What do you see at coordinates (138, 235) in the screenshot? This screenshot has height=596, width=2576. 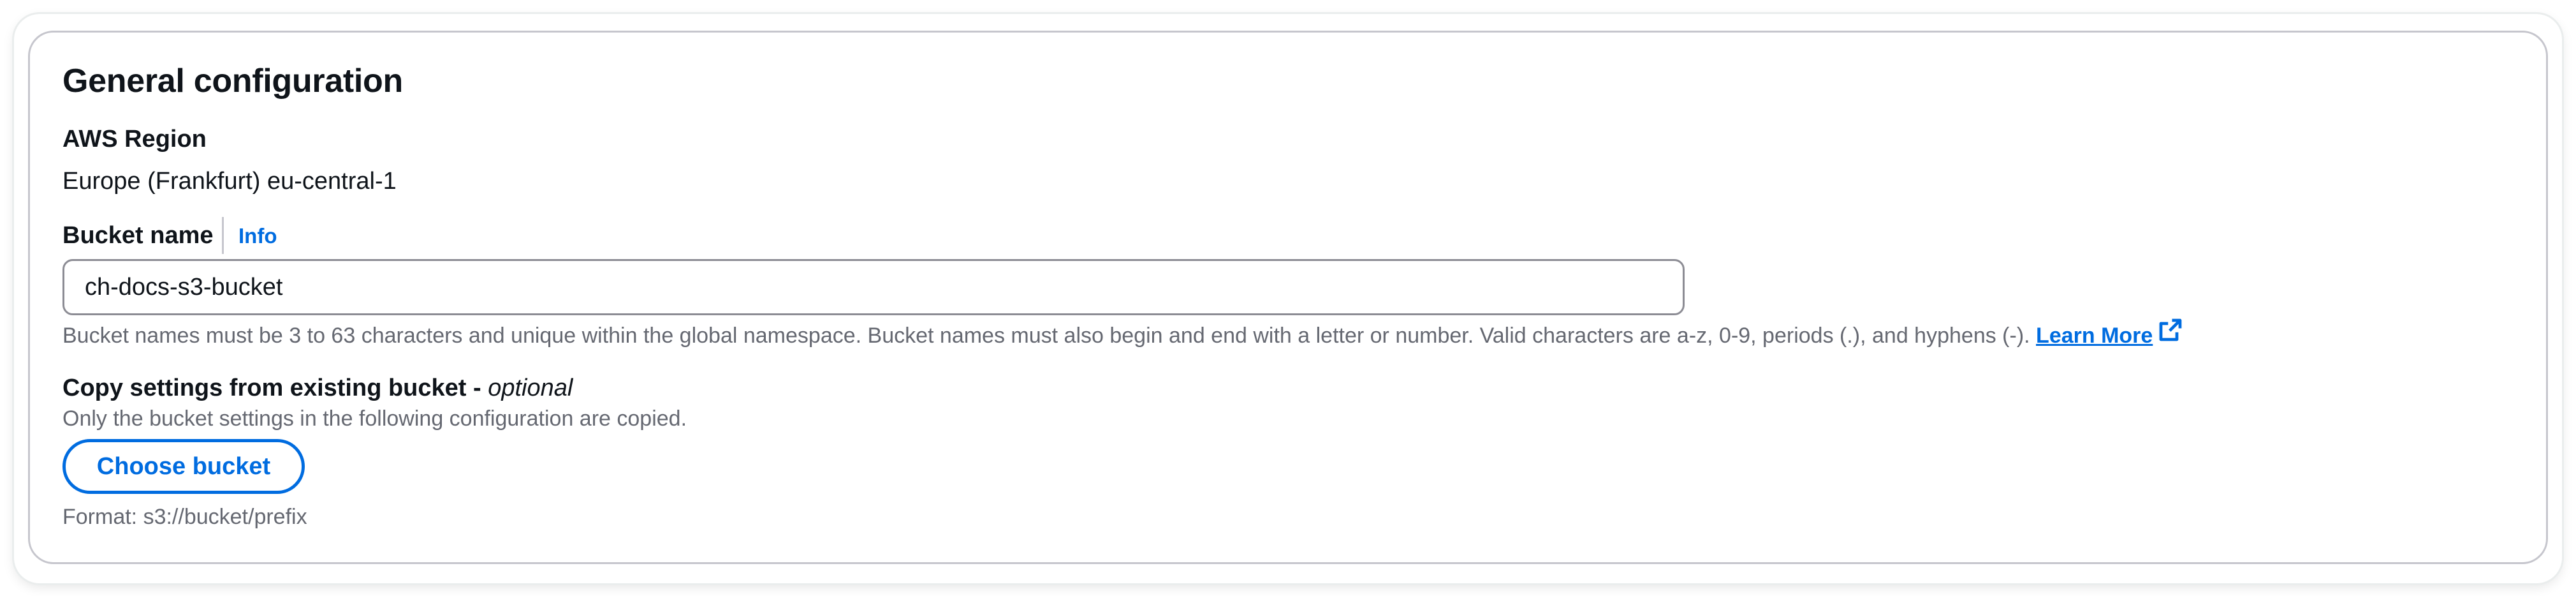 I see `bucket-name-label: Bucket name` at bounding box center [138, 235].